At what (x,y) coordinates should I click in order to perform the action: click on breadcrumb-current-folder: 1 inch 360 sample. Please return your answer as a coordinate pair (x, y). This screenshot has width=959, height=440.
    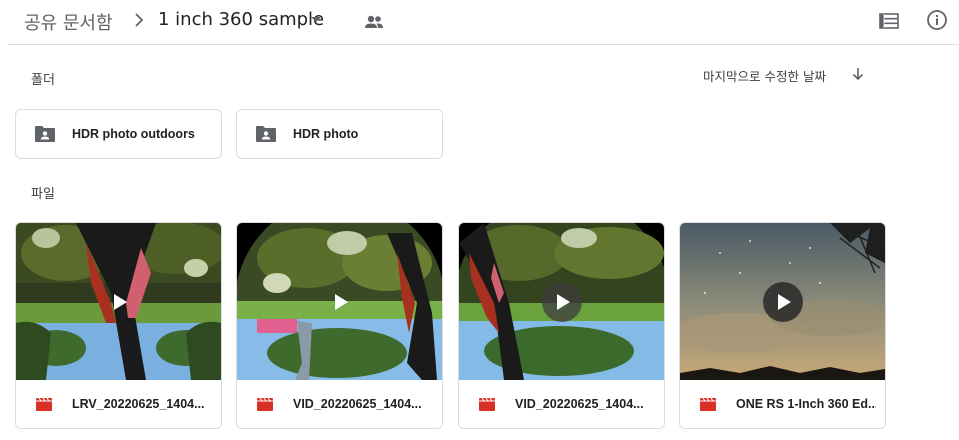
    Looking at the image, I should click on (241, 19).